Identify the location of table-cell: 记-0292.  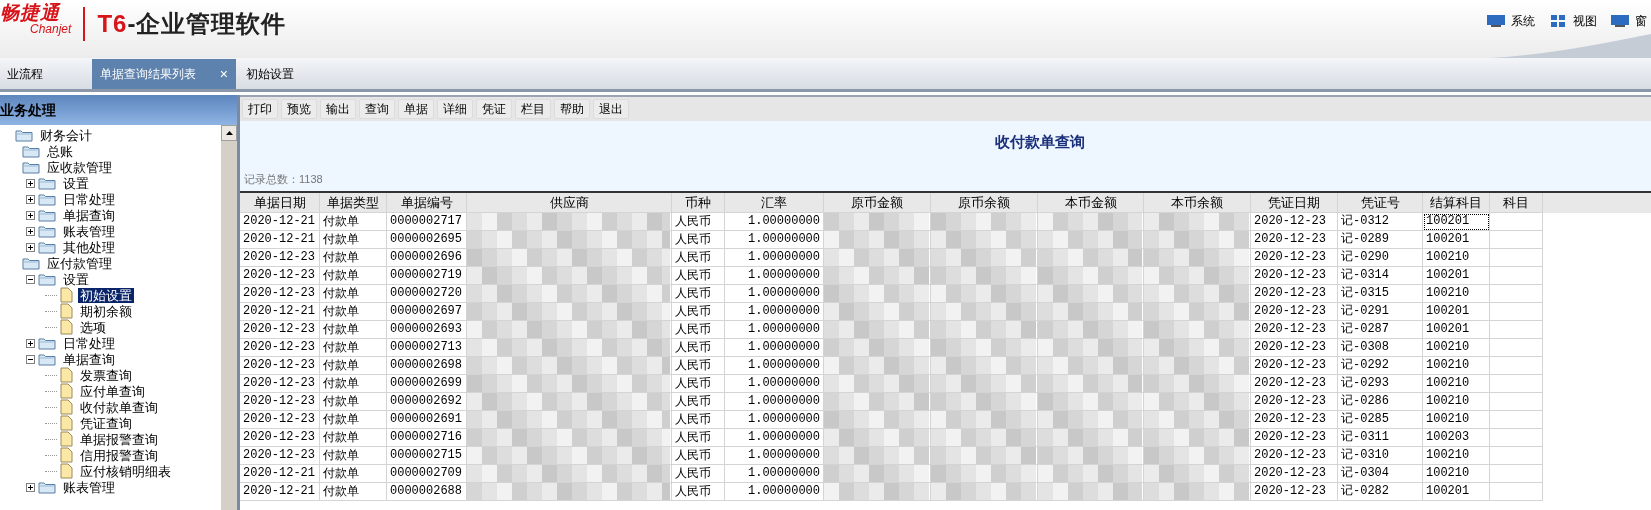
(1380, 366).